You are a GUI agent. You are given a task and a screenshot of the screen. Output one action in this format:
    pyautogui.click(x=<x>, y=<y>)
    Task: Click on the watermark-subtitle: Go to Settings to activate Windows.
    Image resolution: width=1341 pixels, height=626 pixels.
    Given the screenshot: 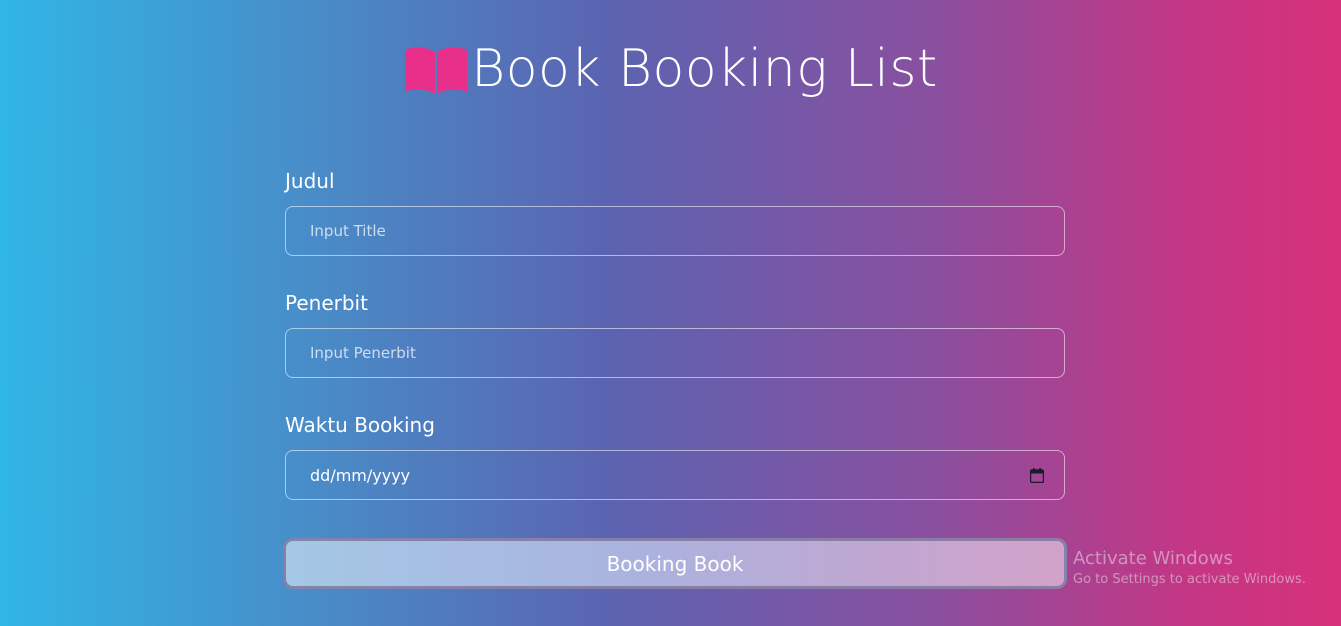 What is the action you would take?
    pyautogui.click(x=1189, y=579)
    